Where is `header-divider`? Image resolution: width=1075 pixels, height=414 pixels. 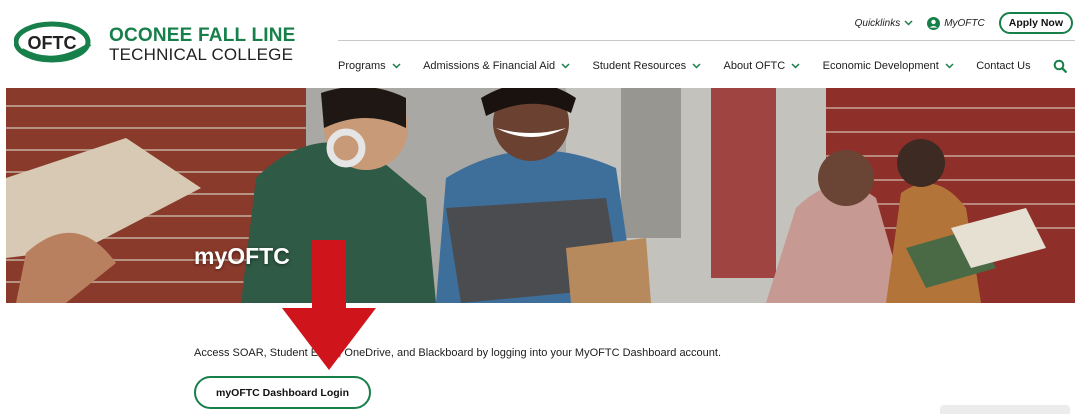
header-divider is located at coordinates (706, 40).